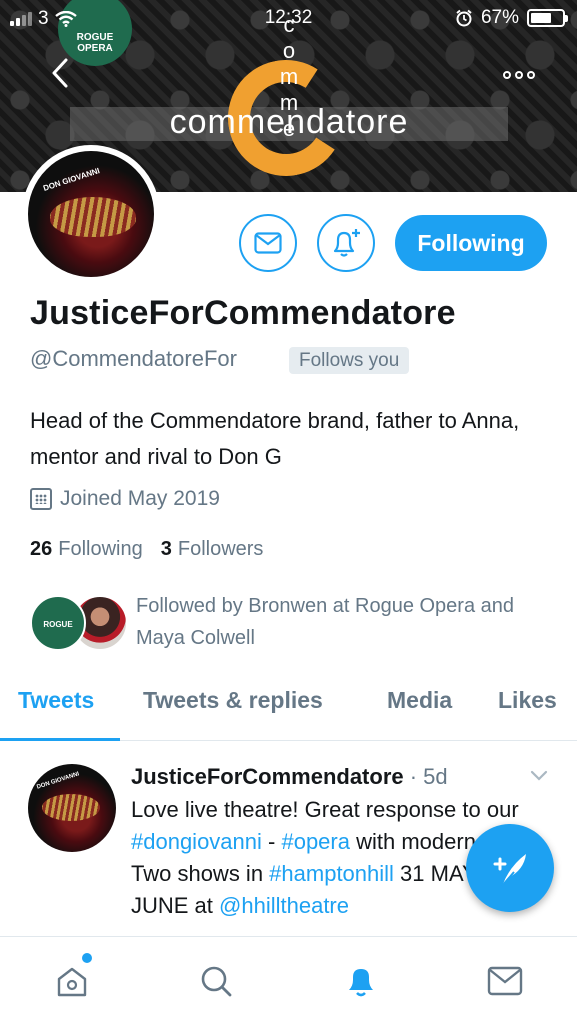 This screenshot has height=1024, width=577. I want to click on battery-percent: 67%, so click(499, 17).